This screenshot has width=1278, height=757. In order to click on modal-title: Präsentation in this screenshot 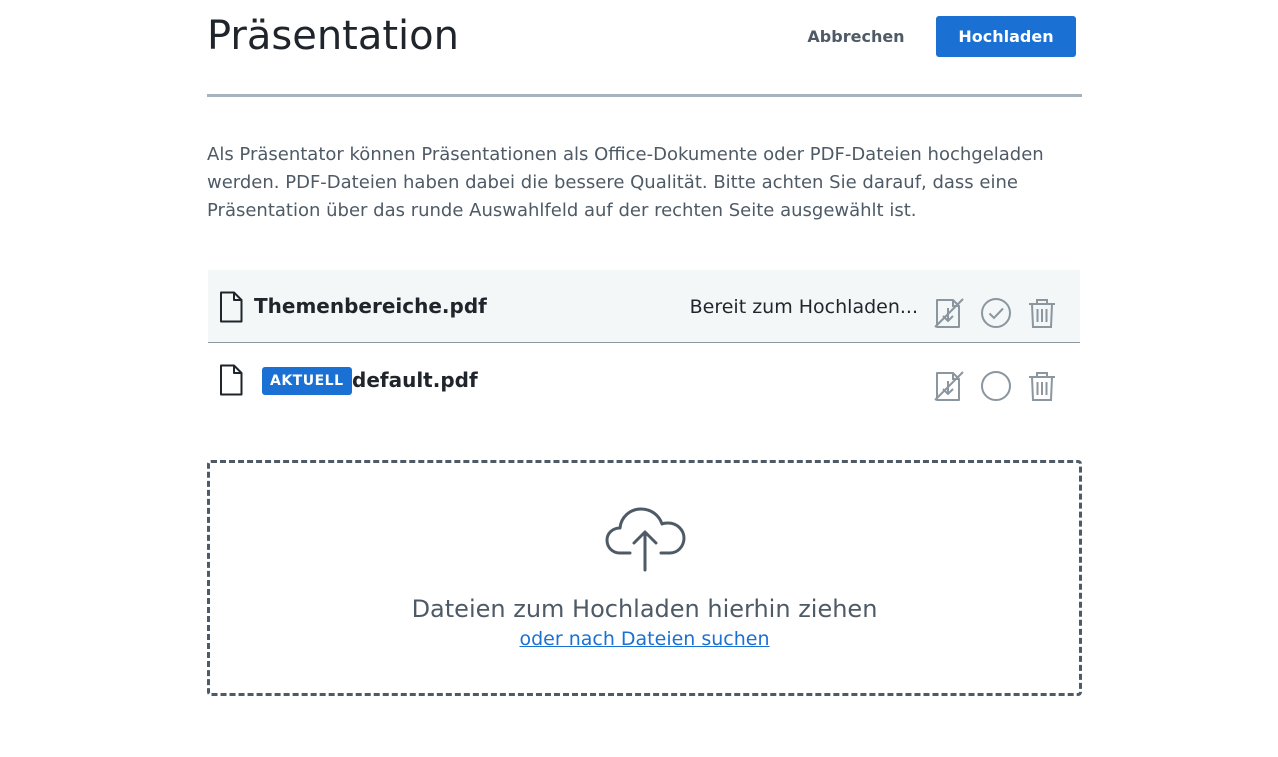, I will do `click(333, 36)`.